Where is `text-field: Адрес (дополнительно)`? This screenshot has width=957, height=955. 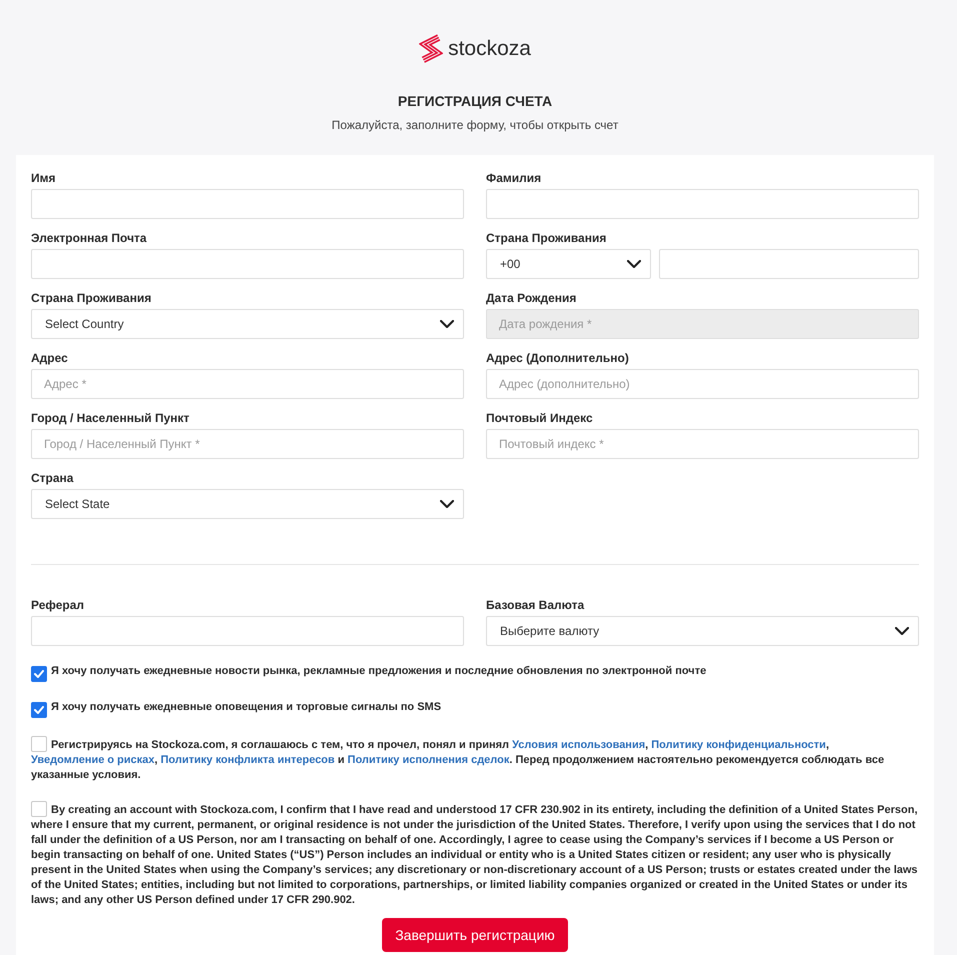 text-field: Адрес (дополнительно) is located at coordinates (702, 384).